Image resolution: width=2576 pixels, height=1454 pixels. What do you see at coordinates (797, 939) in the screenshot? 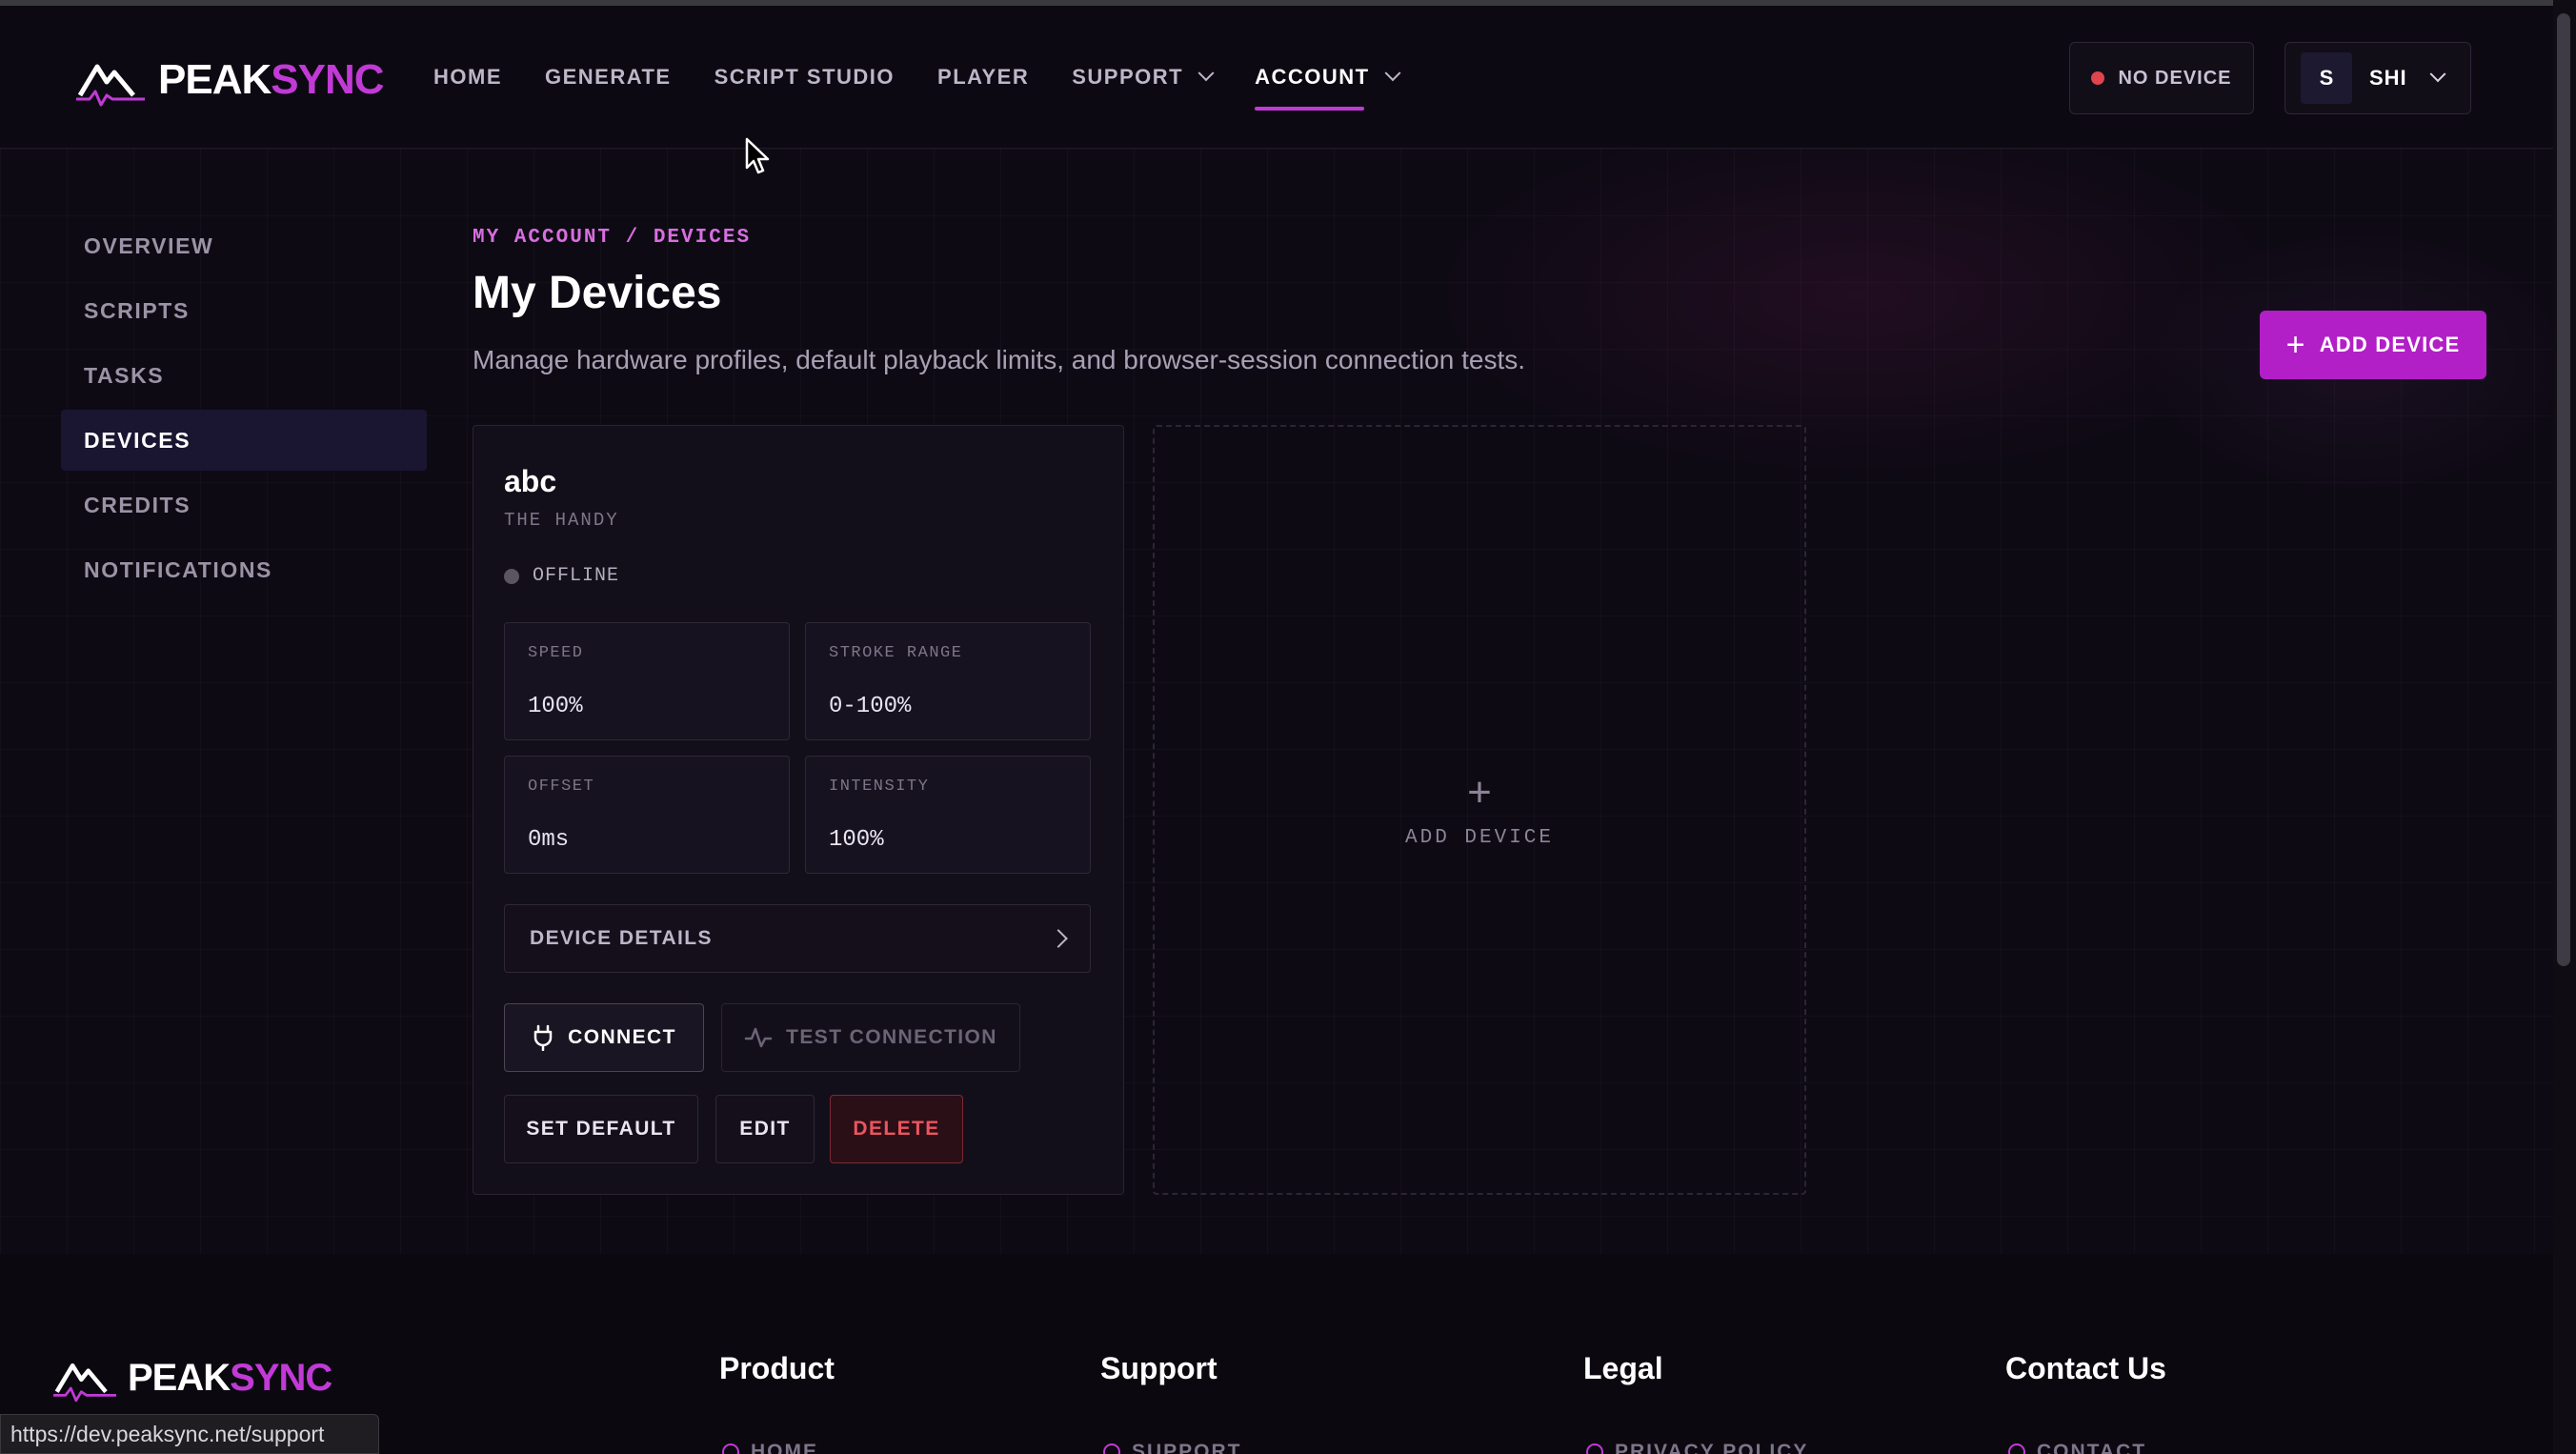
I see `device-details-toggle: DEVICE DETAILS` at bounding box center [797, 939].